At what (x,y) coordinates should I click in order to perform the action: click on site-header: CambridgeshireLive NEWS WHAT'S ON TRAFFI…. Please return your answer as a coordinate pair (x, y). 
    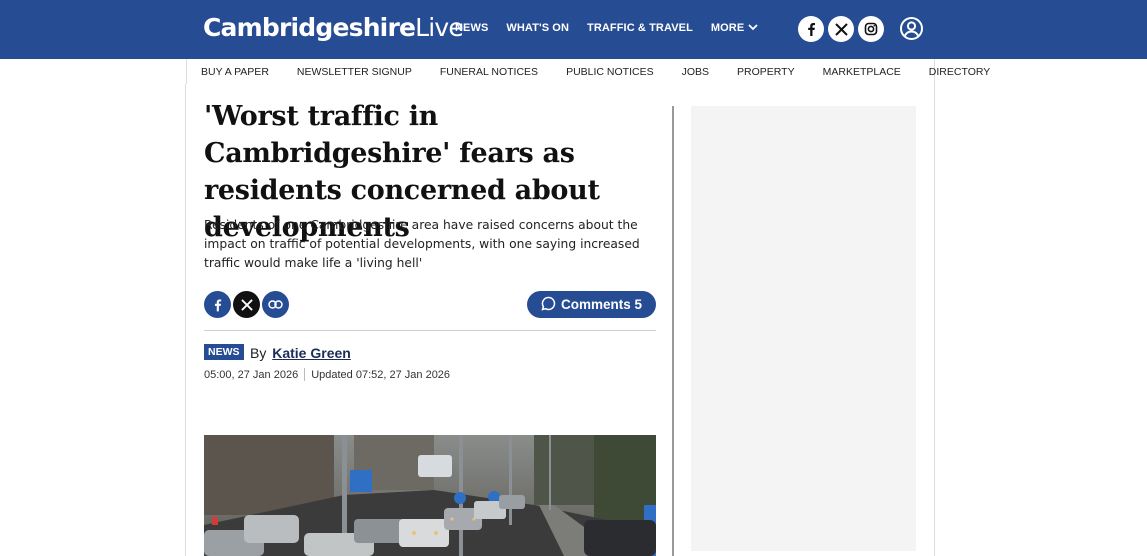
    Looking at the image, I should click on (573, 29).